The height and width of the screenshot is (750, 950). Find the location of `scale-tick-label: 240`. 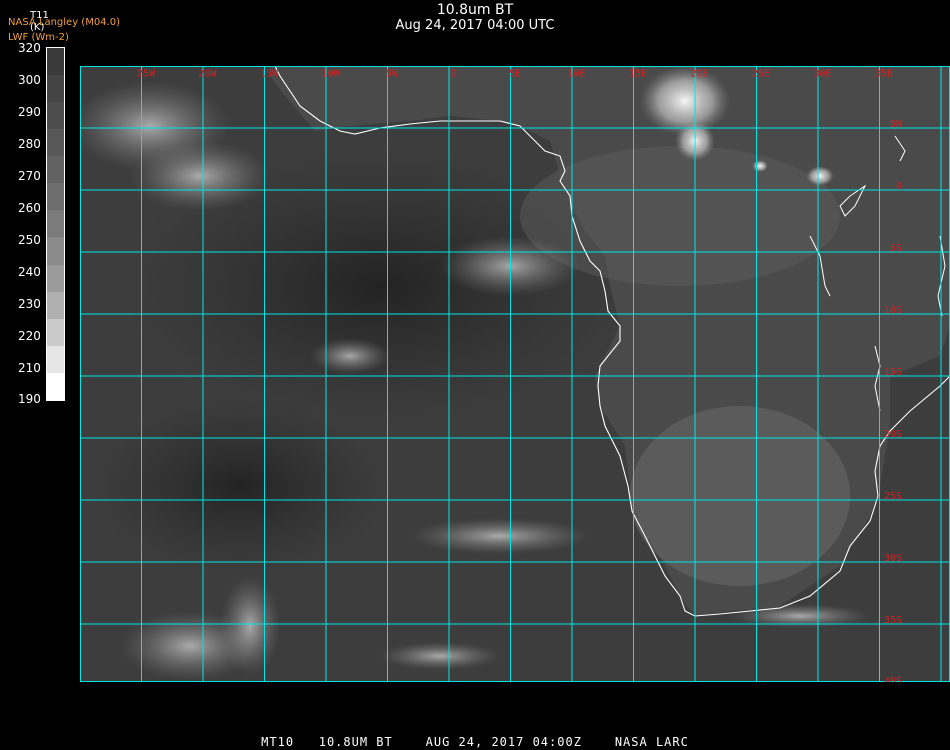

scale-tick-label: 240 is located at coordinates (29, 272).